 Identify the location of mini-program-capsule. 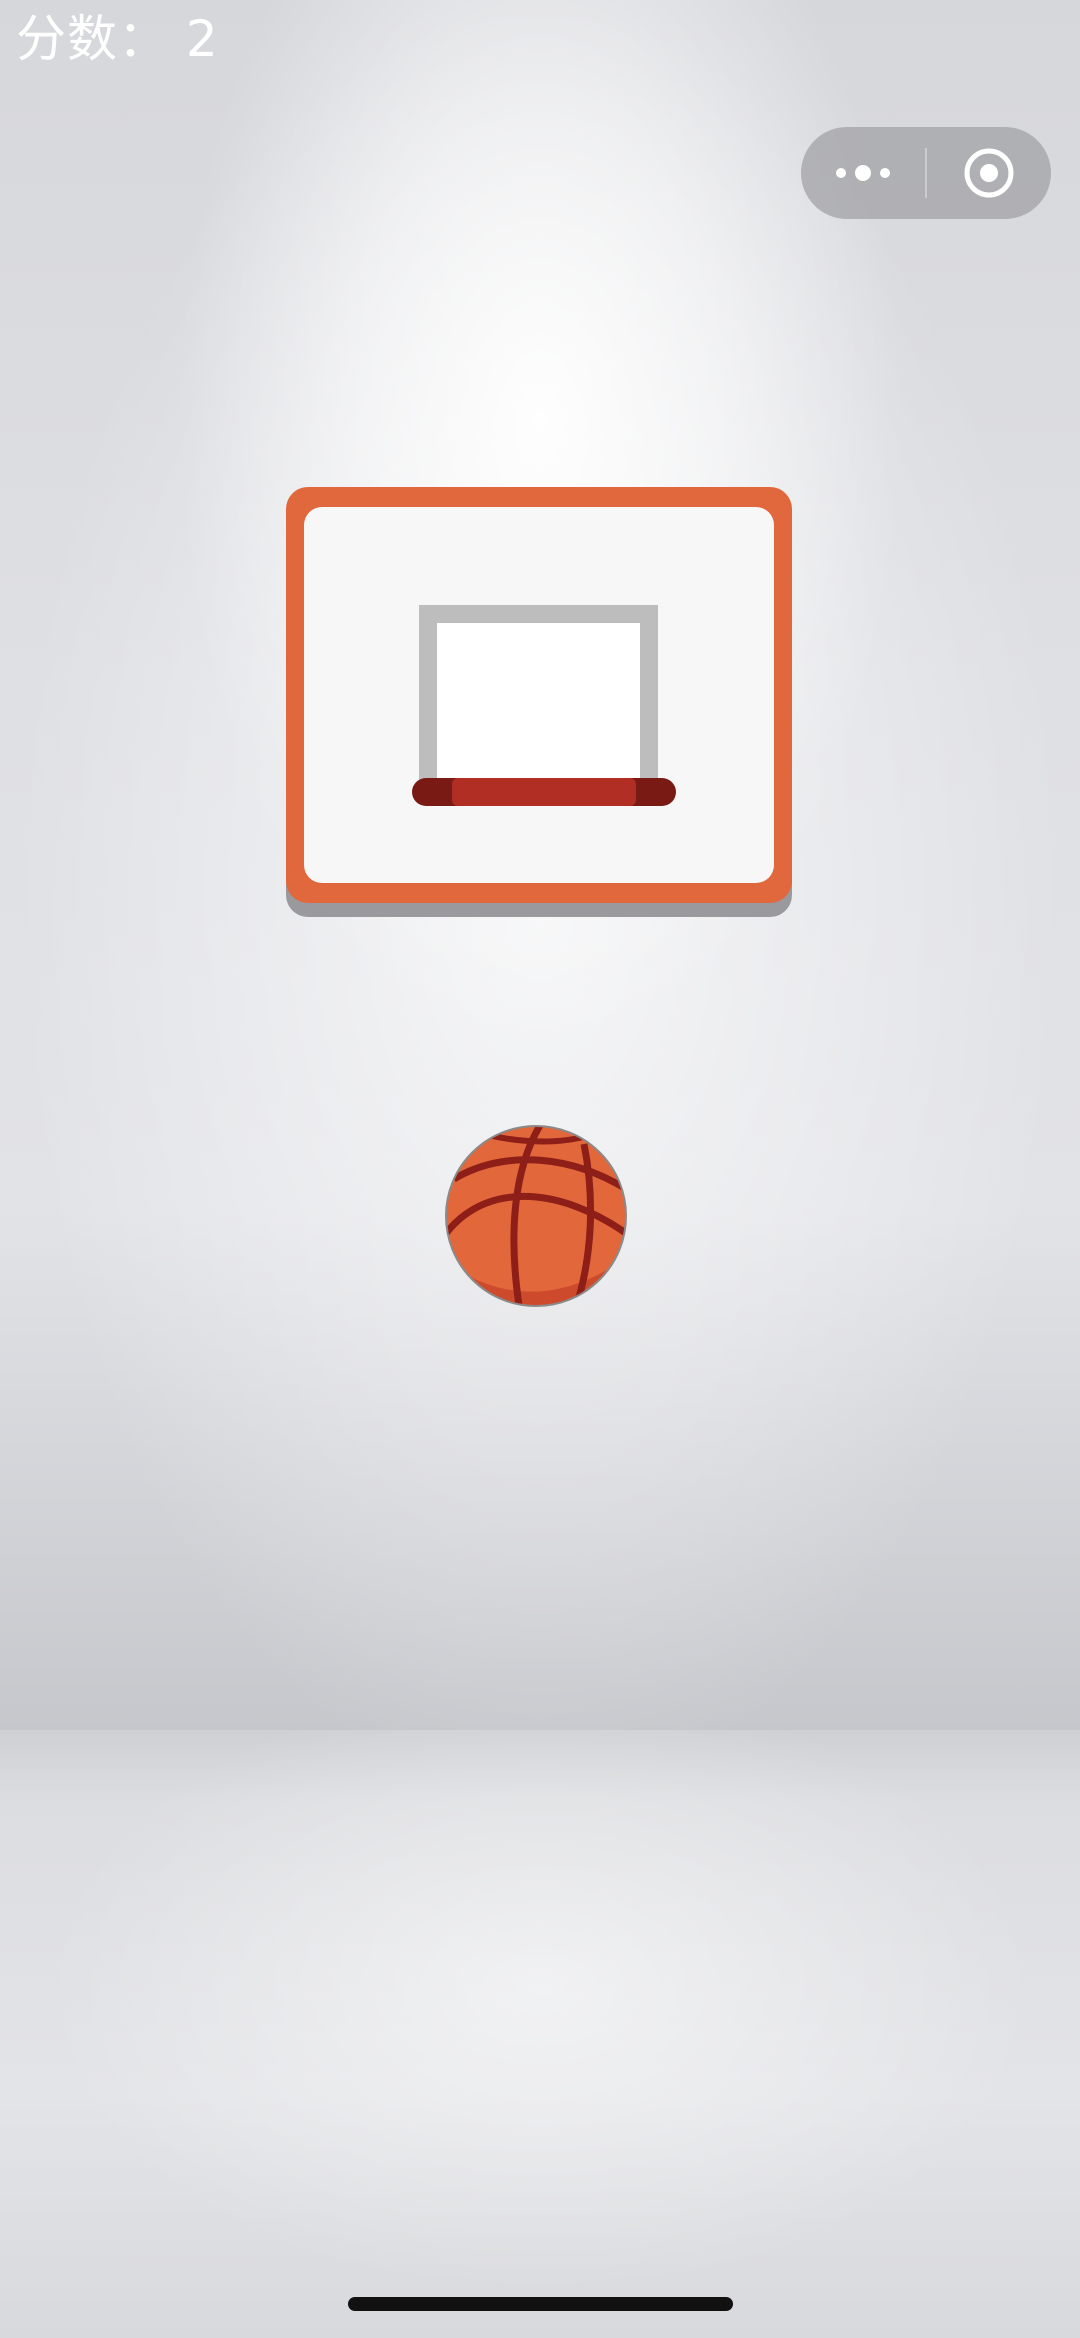
(926, 173).